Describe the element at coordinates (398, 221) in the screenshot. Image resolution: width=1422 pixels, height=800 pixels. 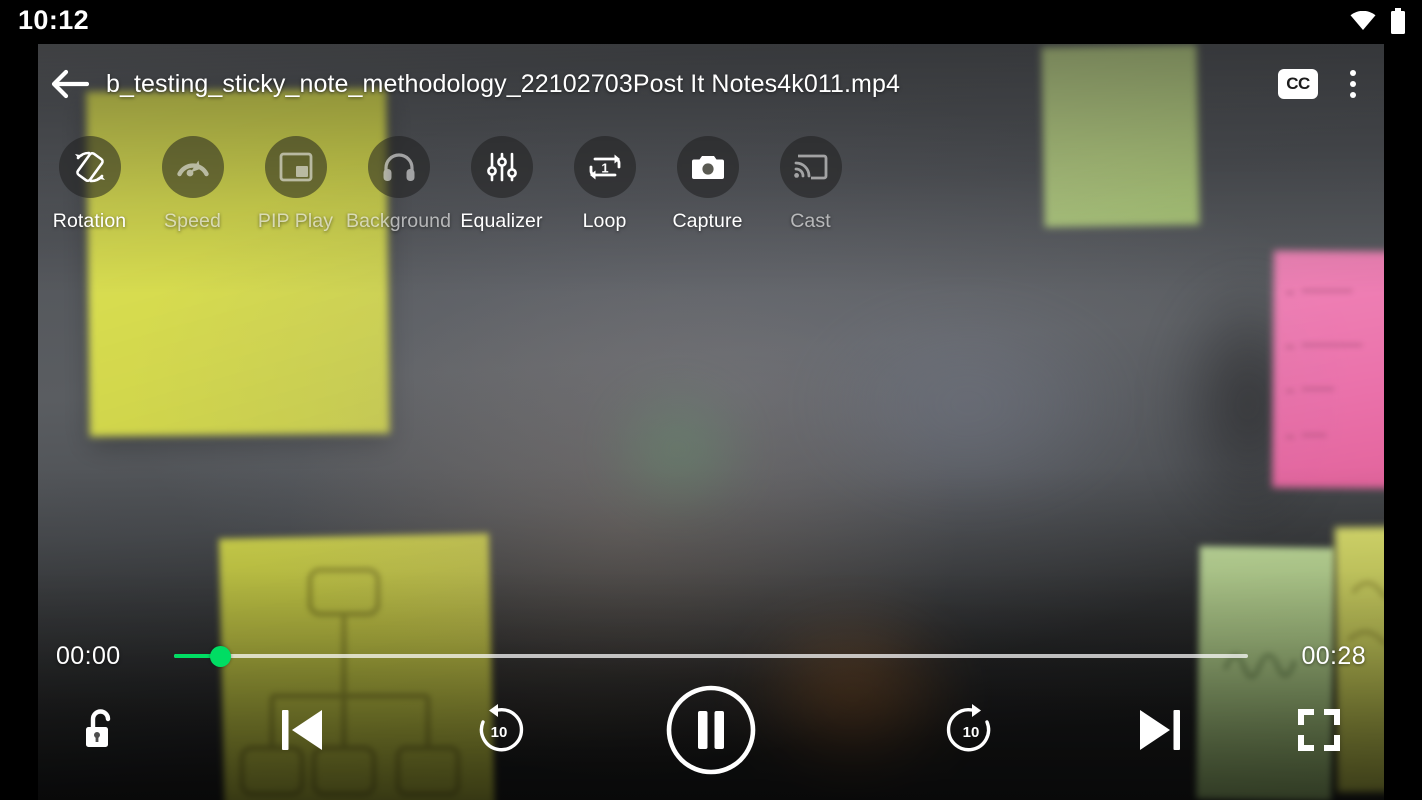
I see `tool-label: Background` at that location.